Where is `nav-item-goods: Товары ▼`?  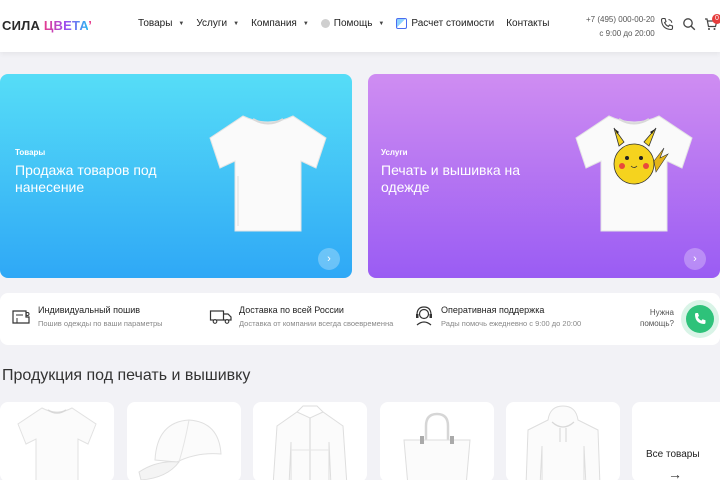
nav-item-goods: Товары ▼ is located at coordinates (161, 23).